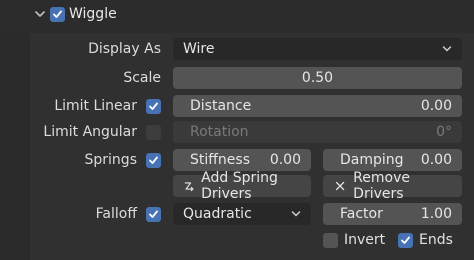 The width and height of the screenshot is (474, 260). I want to click on panel-left-gutter, so click(15, 146).